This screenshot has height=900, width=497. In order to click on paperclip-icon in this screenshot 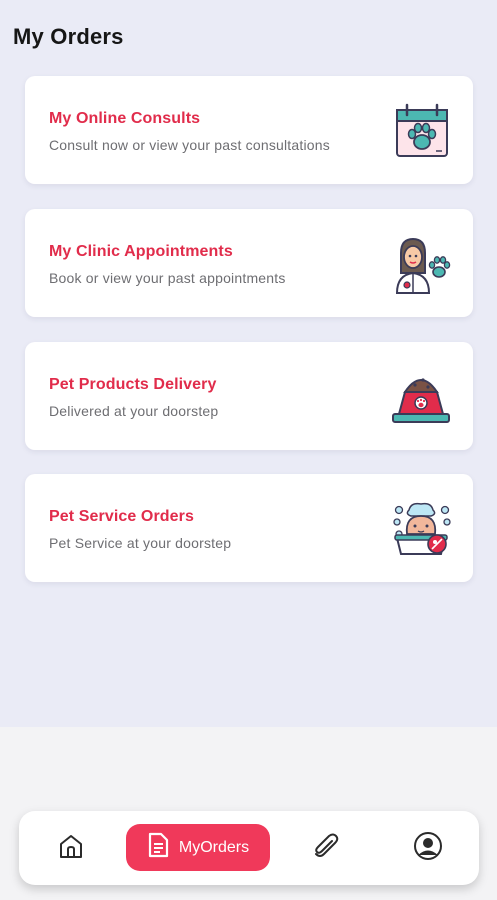, I will do `click(326, 848)`.